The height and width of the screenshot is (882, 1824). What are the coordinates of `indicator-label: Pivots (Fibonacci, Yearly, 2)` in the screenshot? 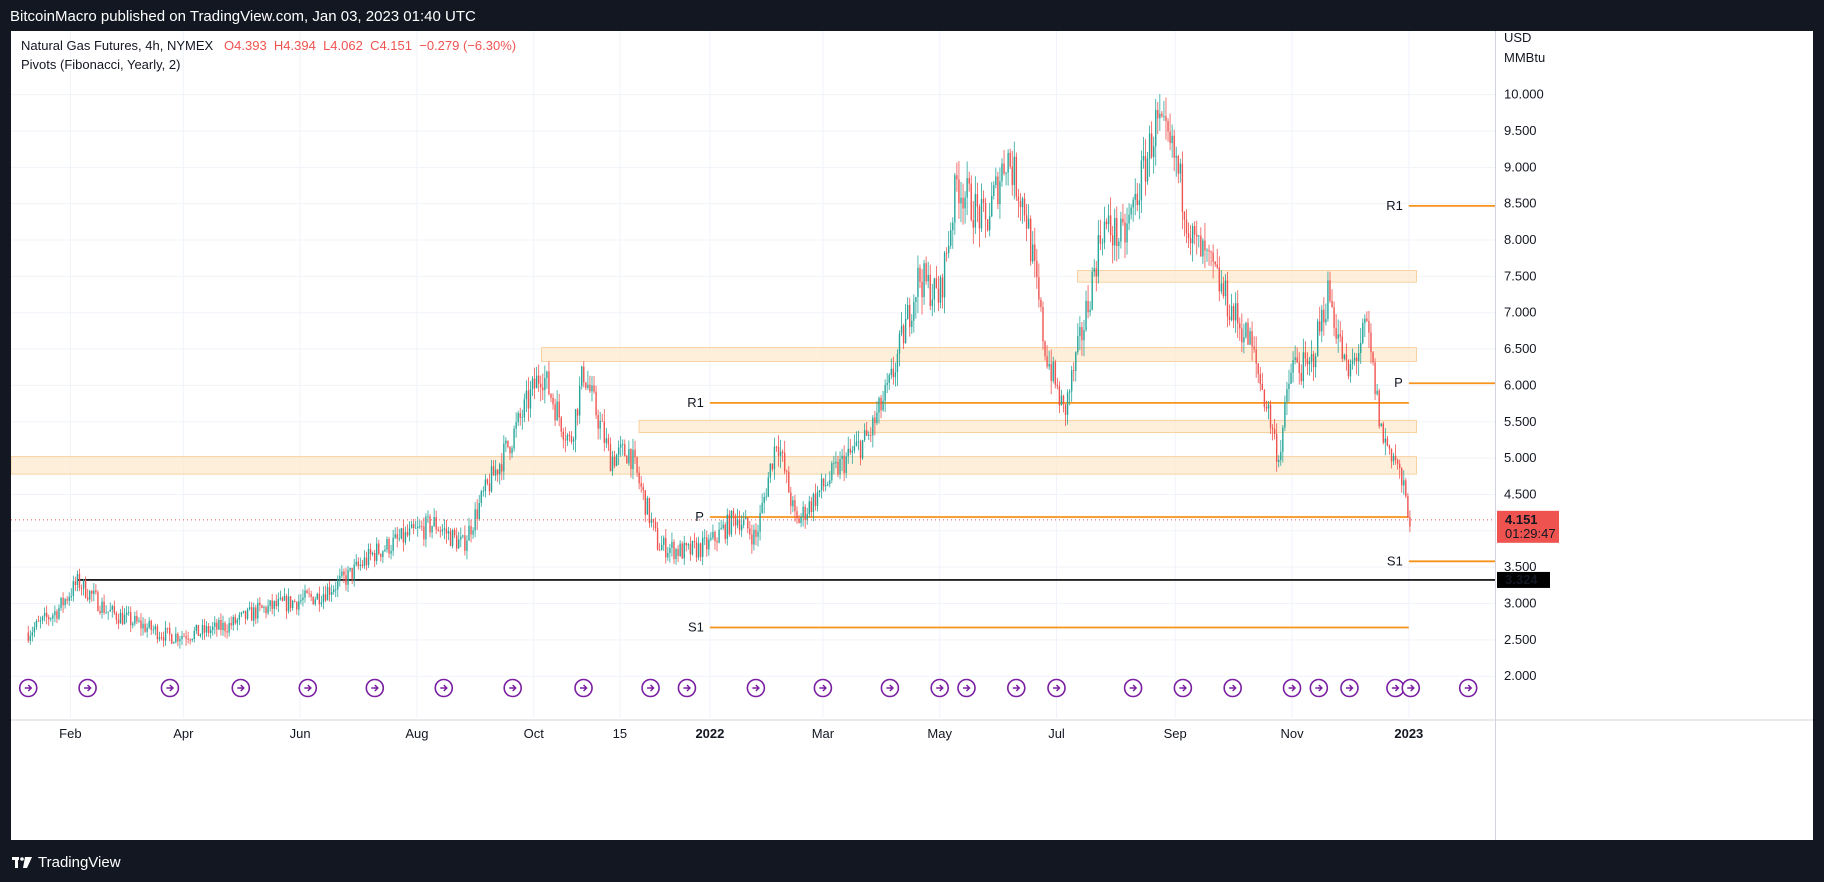 It's located at (100, 64).